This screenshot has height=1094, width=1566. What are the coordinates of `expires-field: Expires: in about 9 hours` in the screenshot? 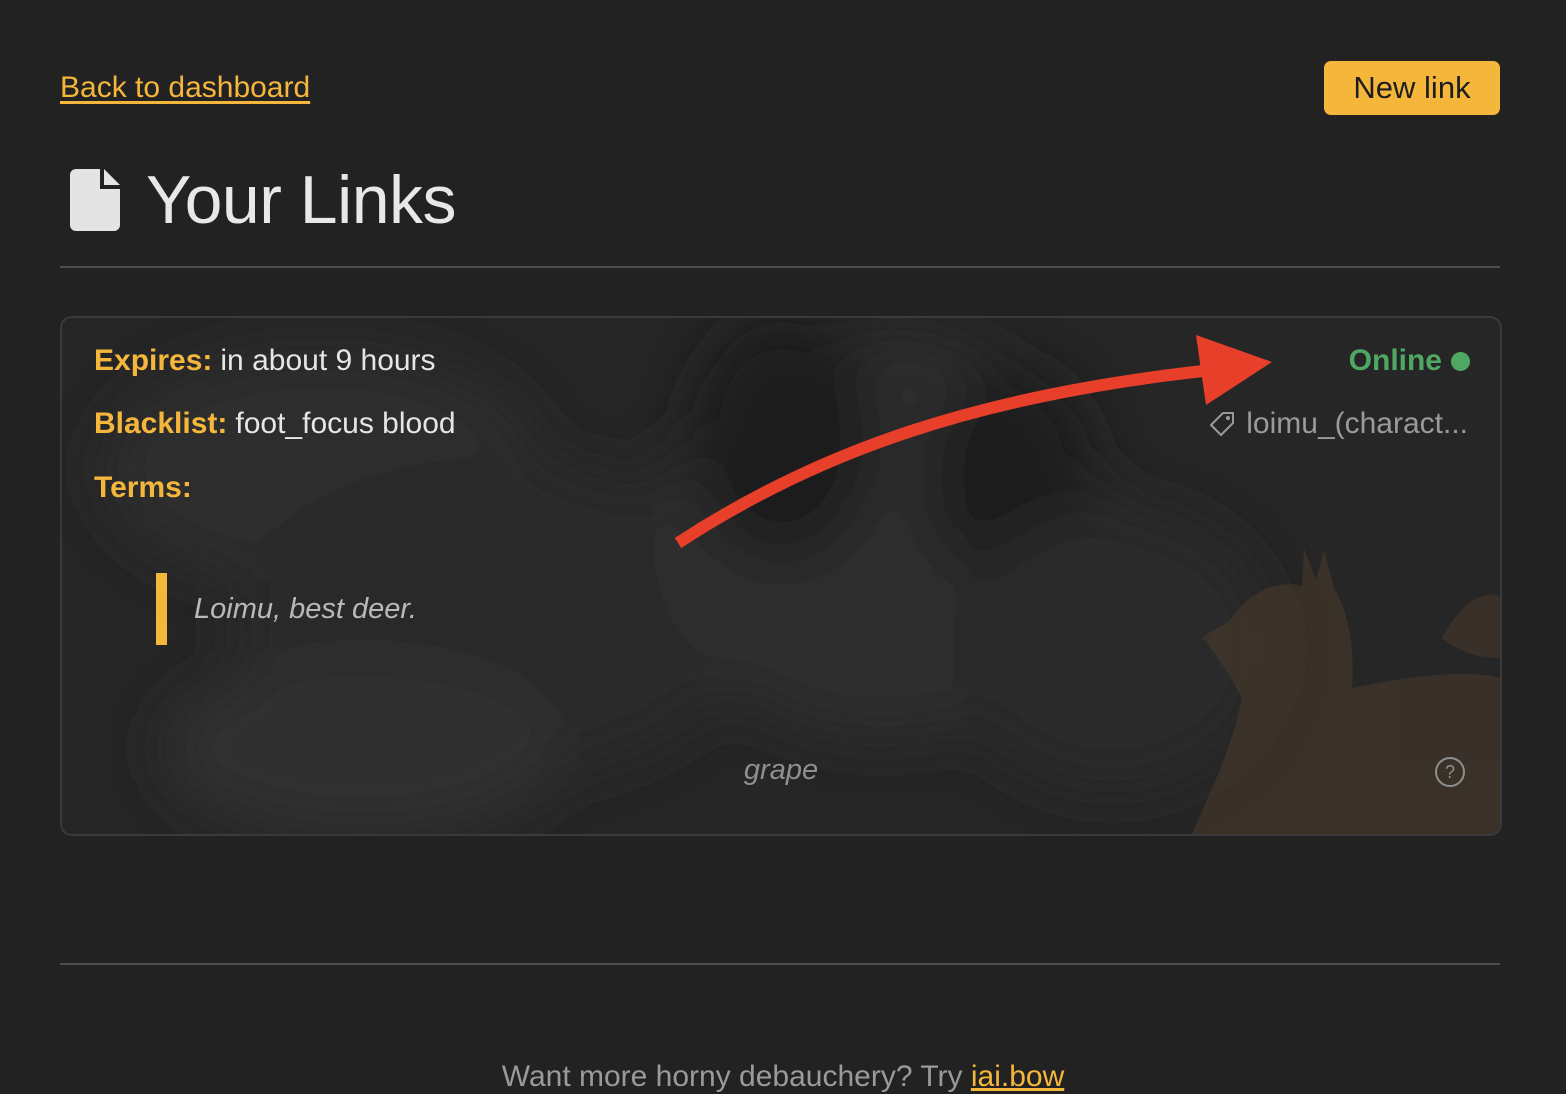 It's located at (265, 361).